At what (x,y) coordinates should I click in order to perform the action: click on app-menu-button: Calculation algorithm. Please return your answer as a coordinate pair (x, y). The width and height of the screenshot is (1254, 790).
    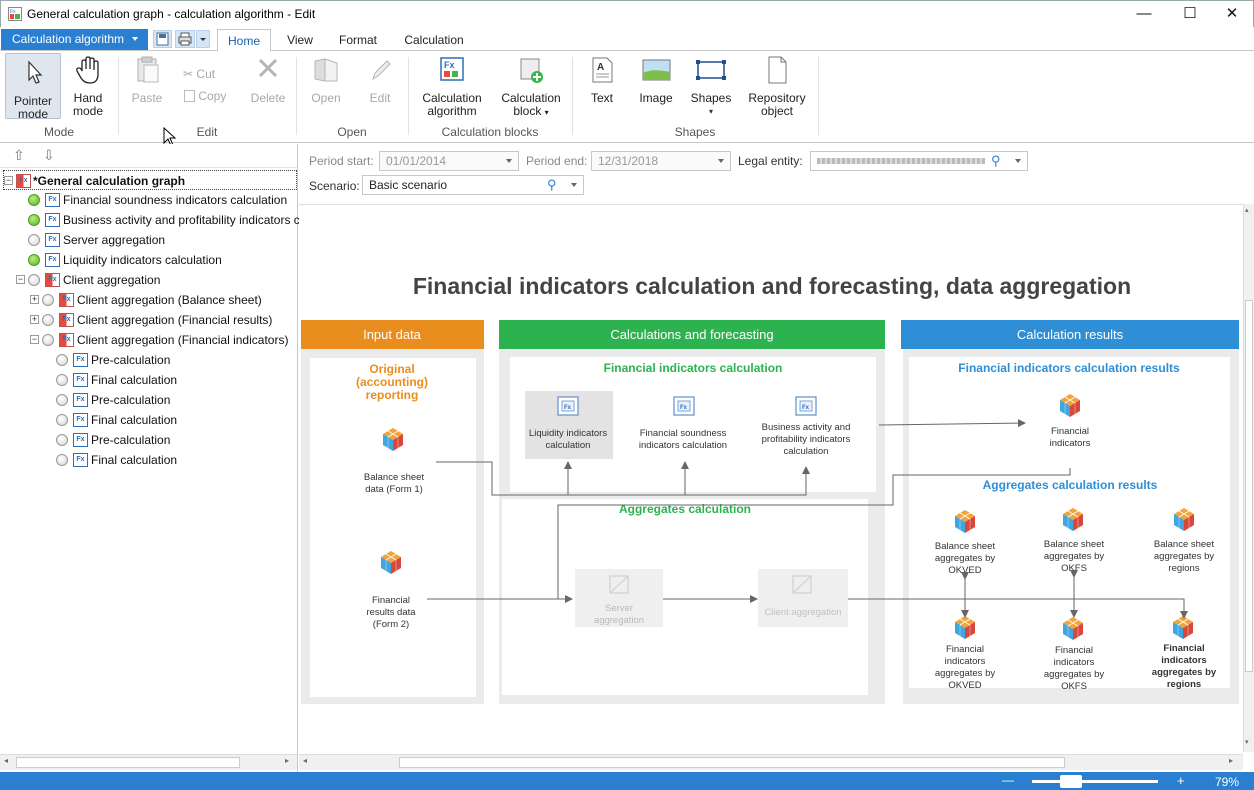
    Looking at the image, I should click on (74, 39).